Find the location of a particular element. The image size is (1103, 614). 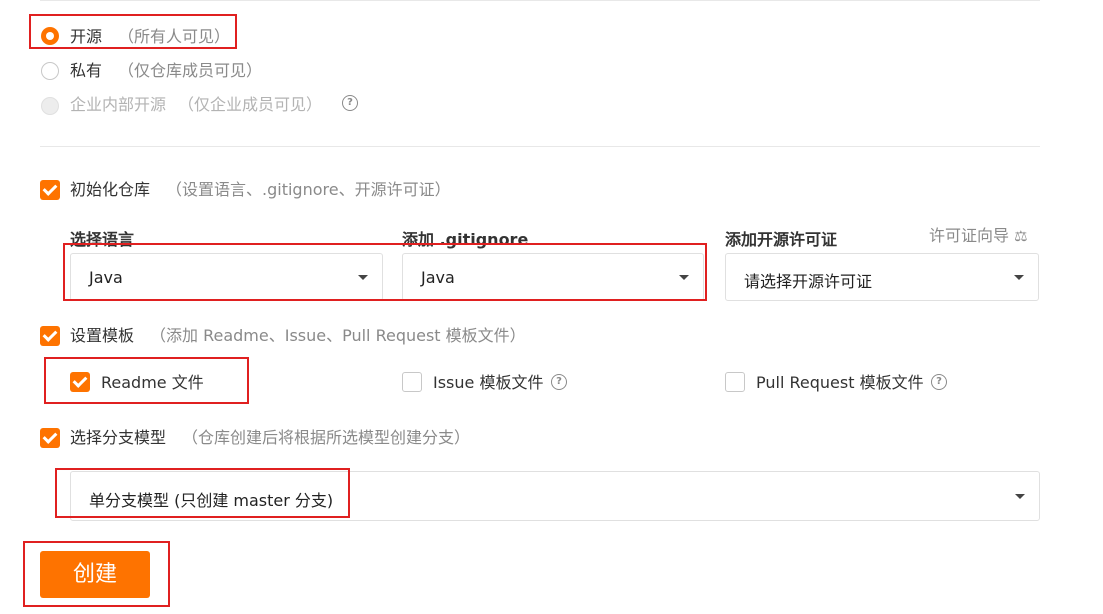

branch-model-checkbox is located at coordinates (50, 438).